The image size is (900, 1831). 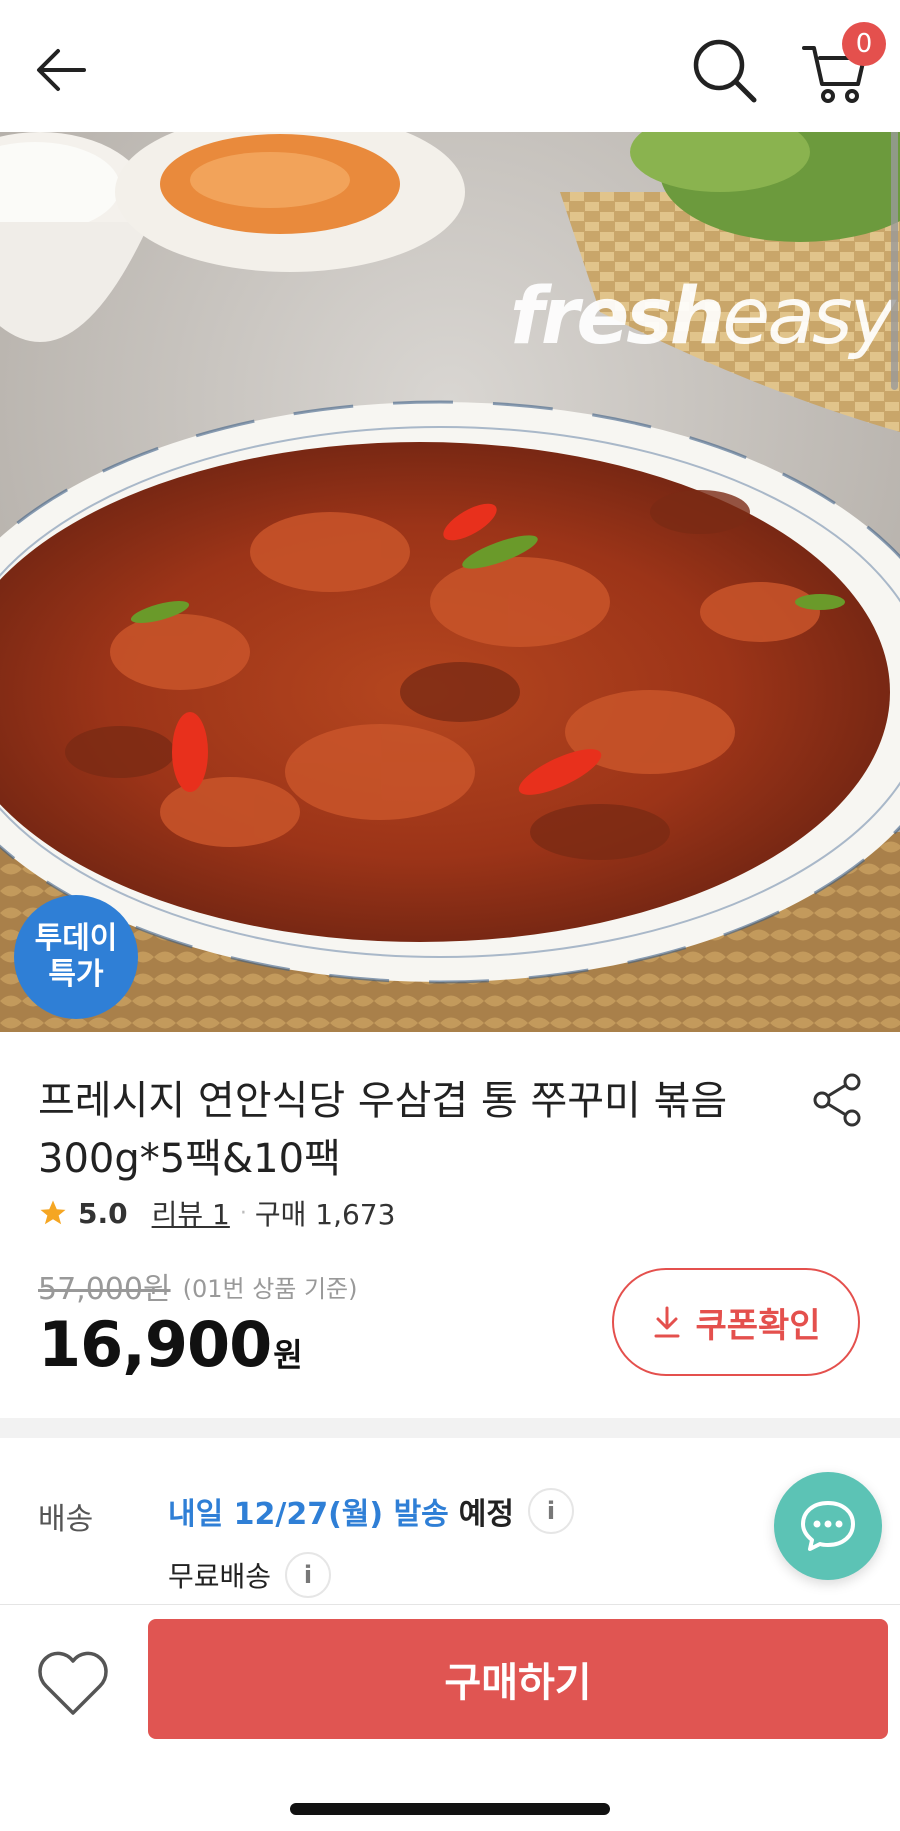 I want to click on section-divider, so click(x=450, y=1428).